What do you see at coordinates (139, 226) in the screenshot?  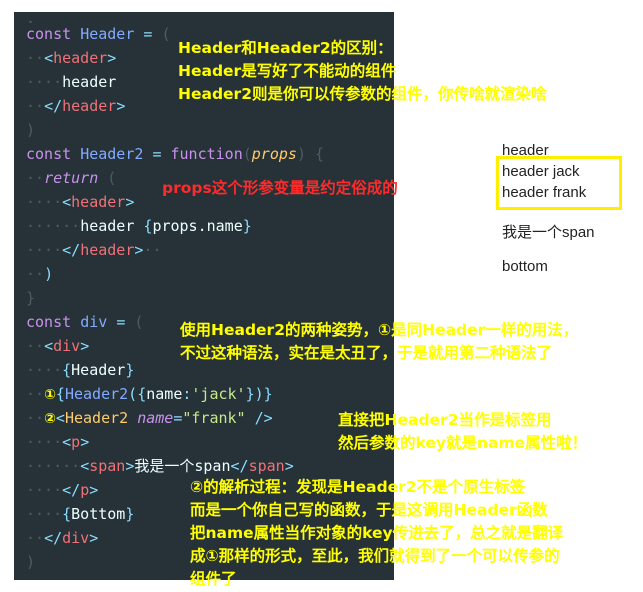 I see `code-line: ······header {props.name}` at bounding box center [139, 226].